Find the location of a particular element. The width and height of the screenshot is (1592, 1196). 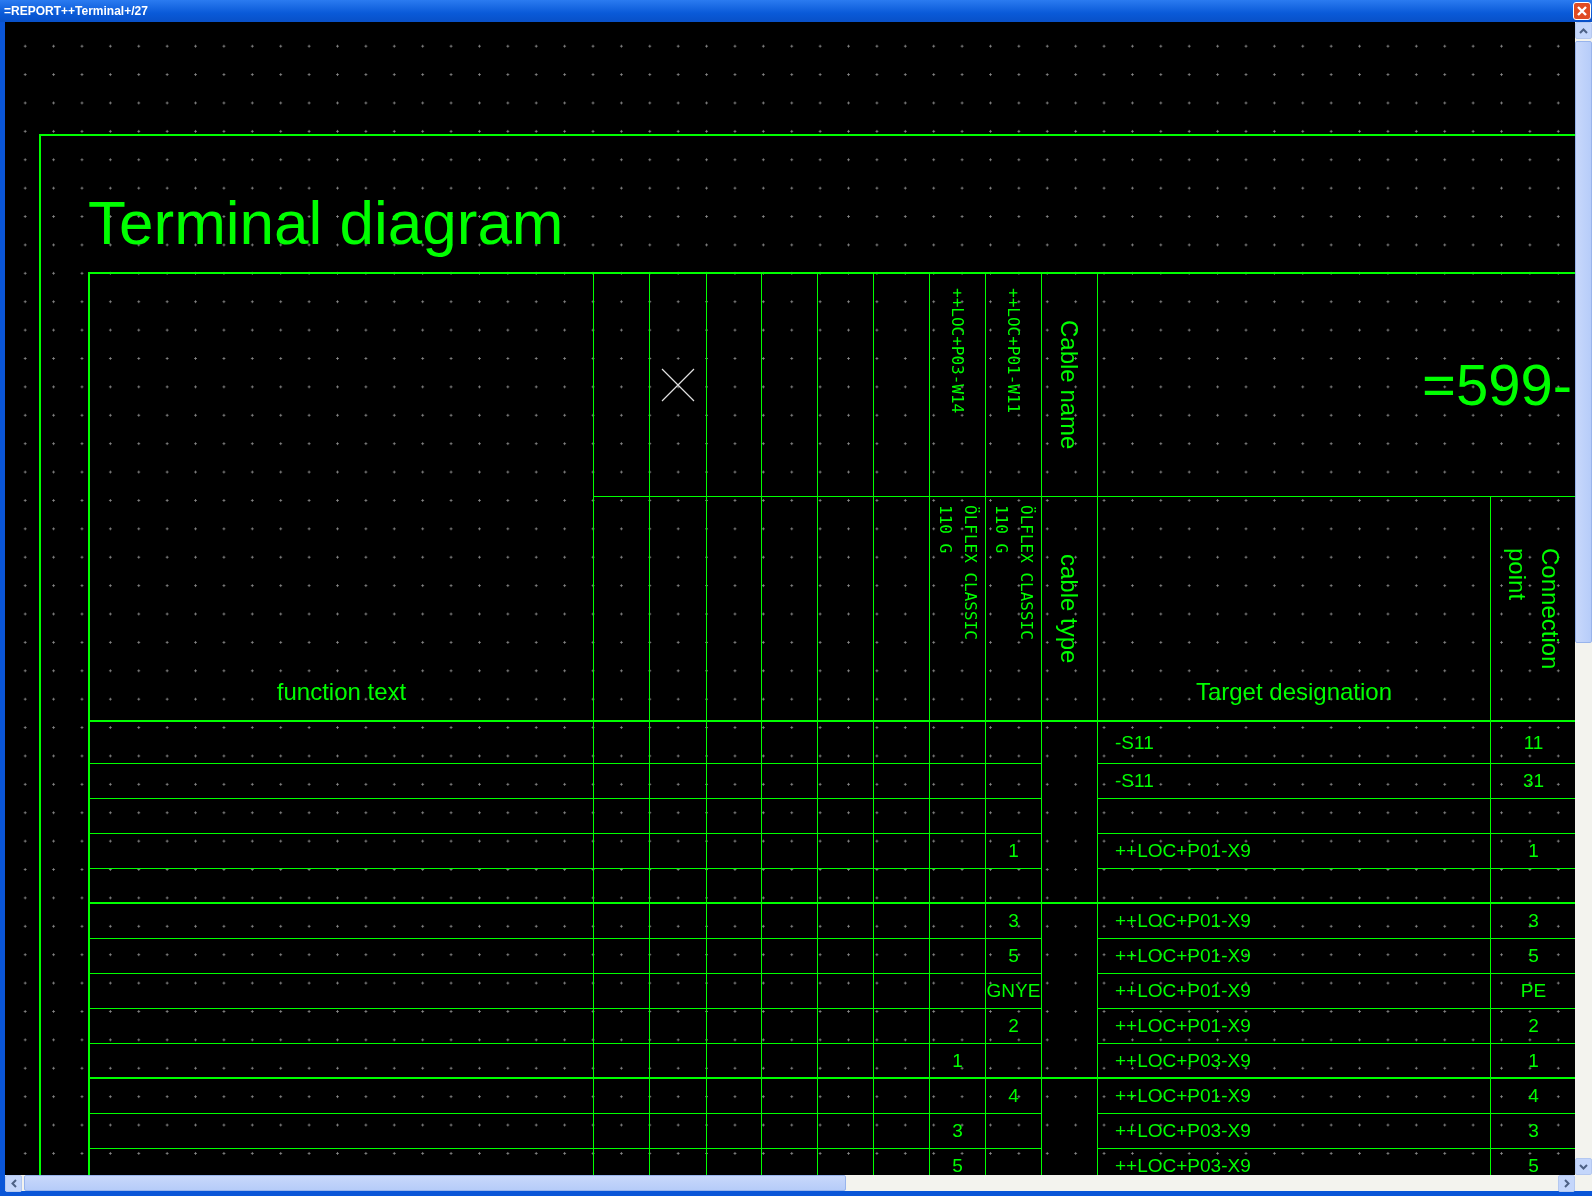

header-cell: Target designation is located at coordinates (1294, 609).